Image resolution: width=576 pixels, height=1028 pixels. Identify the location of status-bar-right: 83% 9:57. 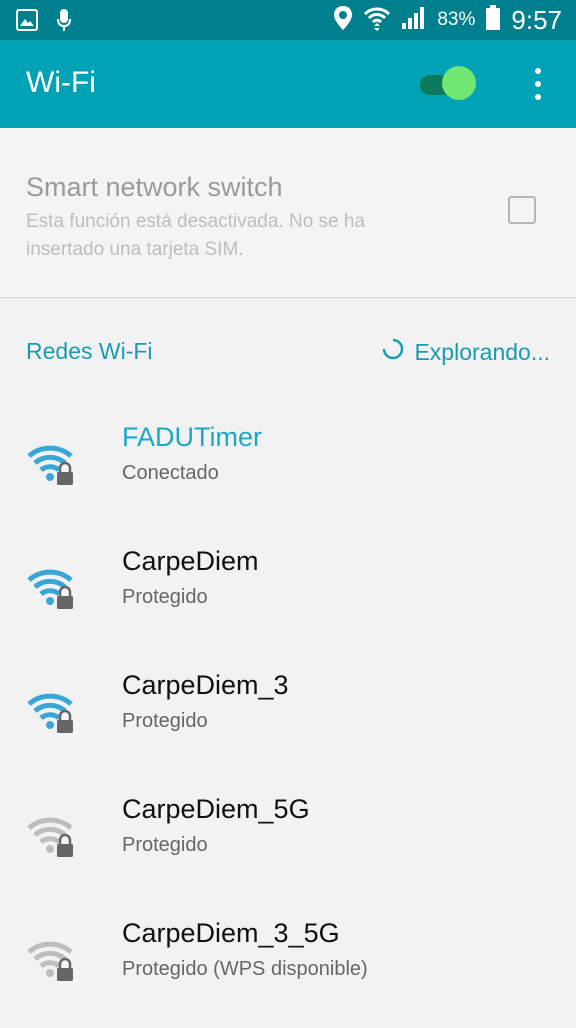
(447, 20).